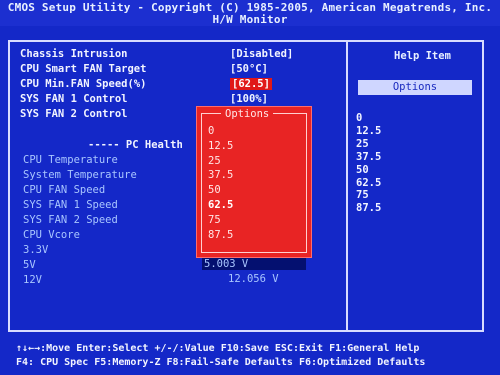  What do you see at coordinates (135, 145) in the screenshot?
I see `pc-health-heading: ----- PC Health` at bounding box center [135, 145].